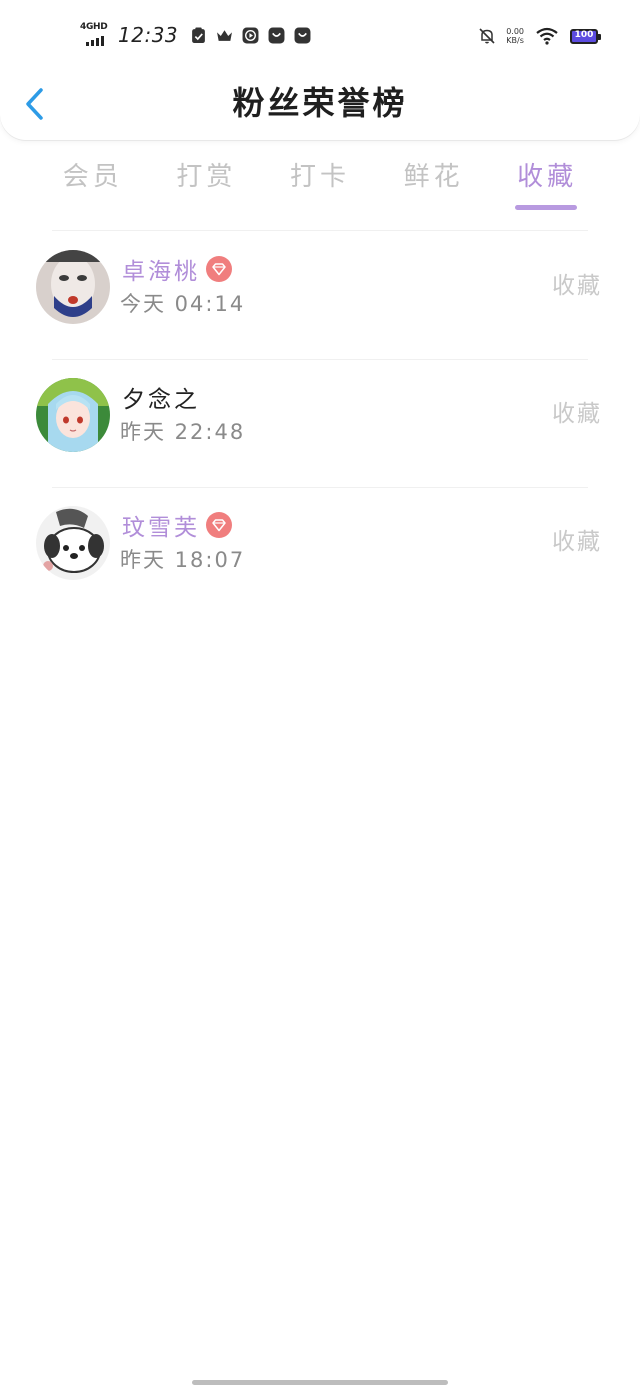  I want to click on list-item: 卓海桃 今天 04:14 收藏, so click(320, 296).